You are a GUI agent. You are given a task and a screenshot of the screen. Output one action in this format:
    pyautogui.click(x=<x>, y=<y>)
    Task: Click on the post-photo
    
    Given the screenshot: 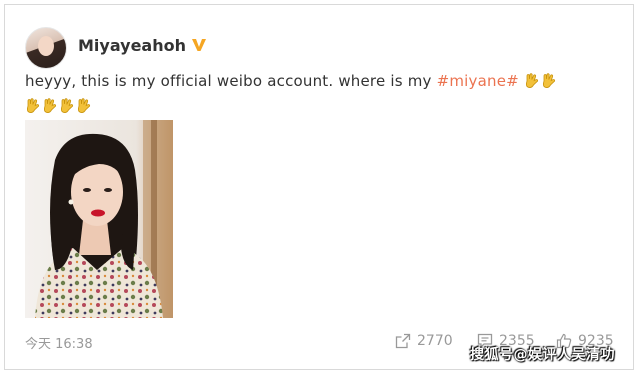 What is the action you would take?
    pyautogui.click(x=99, y=219)
    